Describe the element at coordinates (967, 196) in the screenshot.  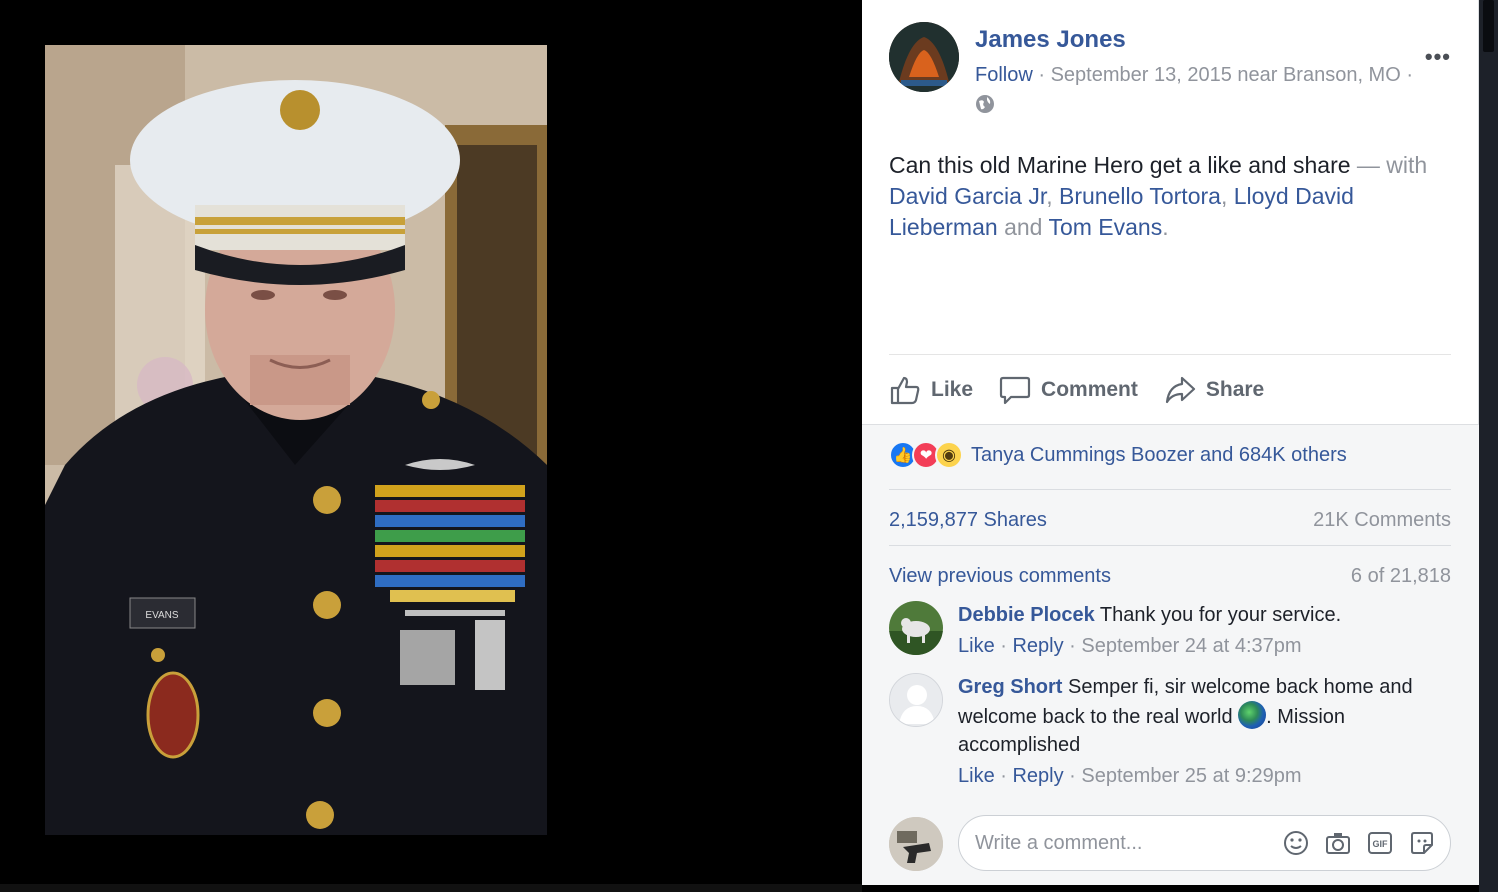
I see `tagged-person-link: David Garcia Jr` at that location.